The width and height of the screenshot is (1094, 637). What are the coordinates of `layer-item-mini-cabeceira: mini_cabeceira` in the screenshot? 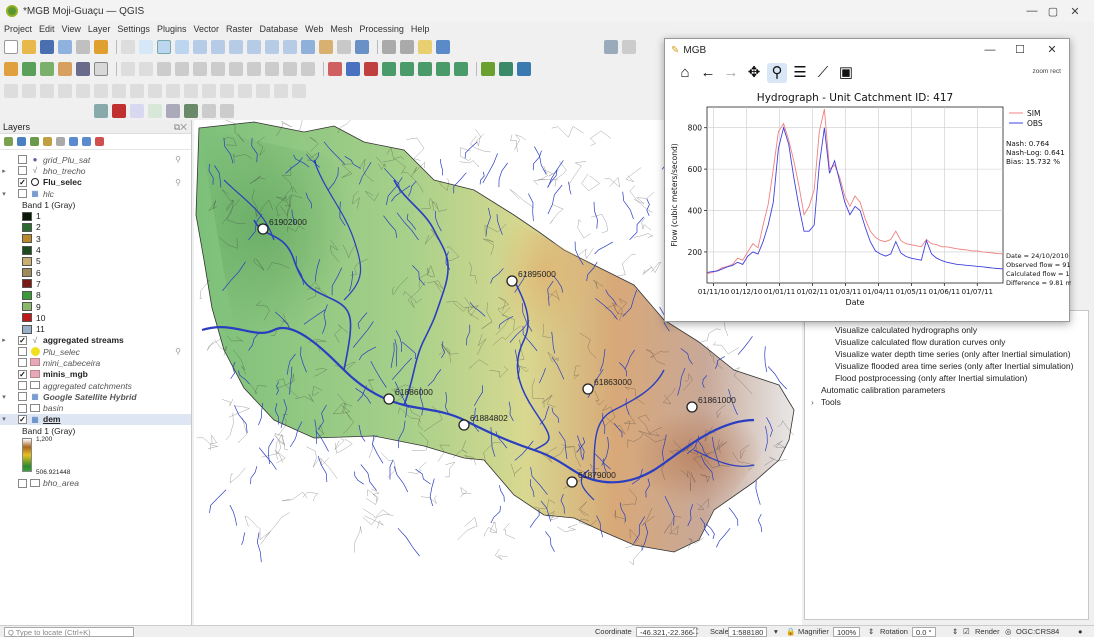 It's located at (95, 362).